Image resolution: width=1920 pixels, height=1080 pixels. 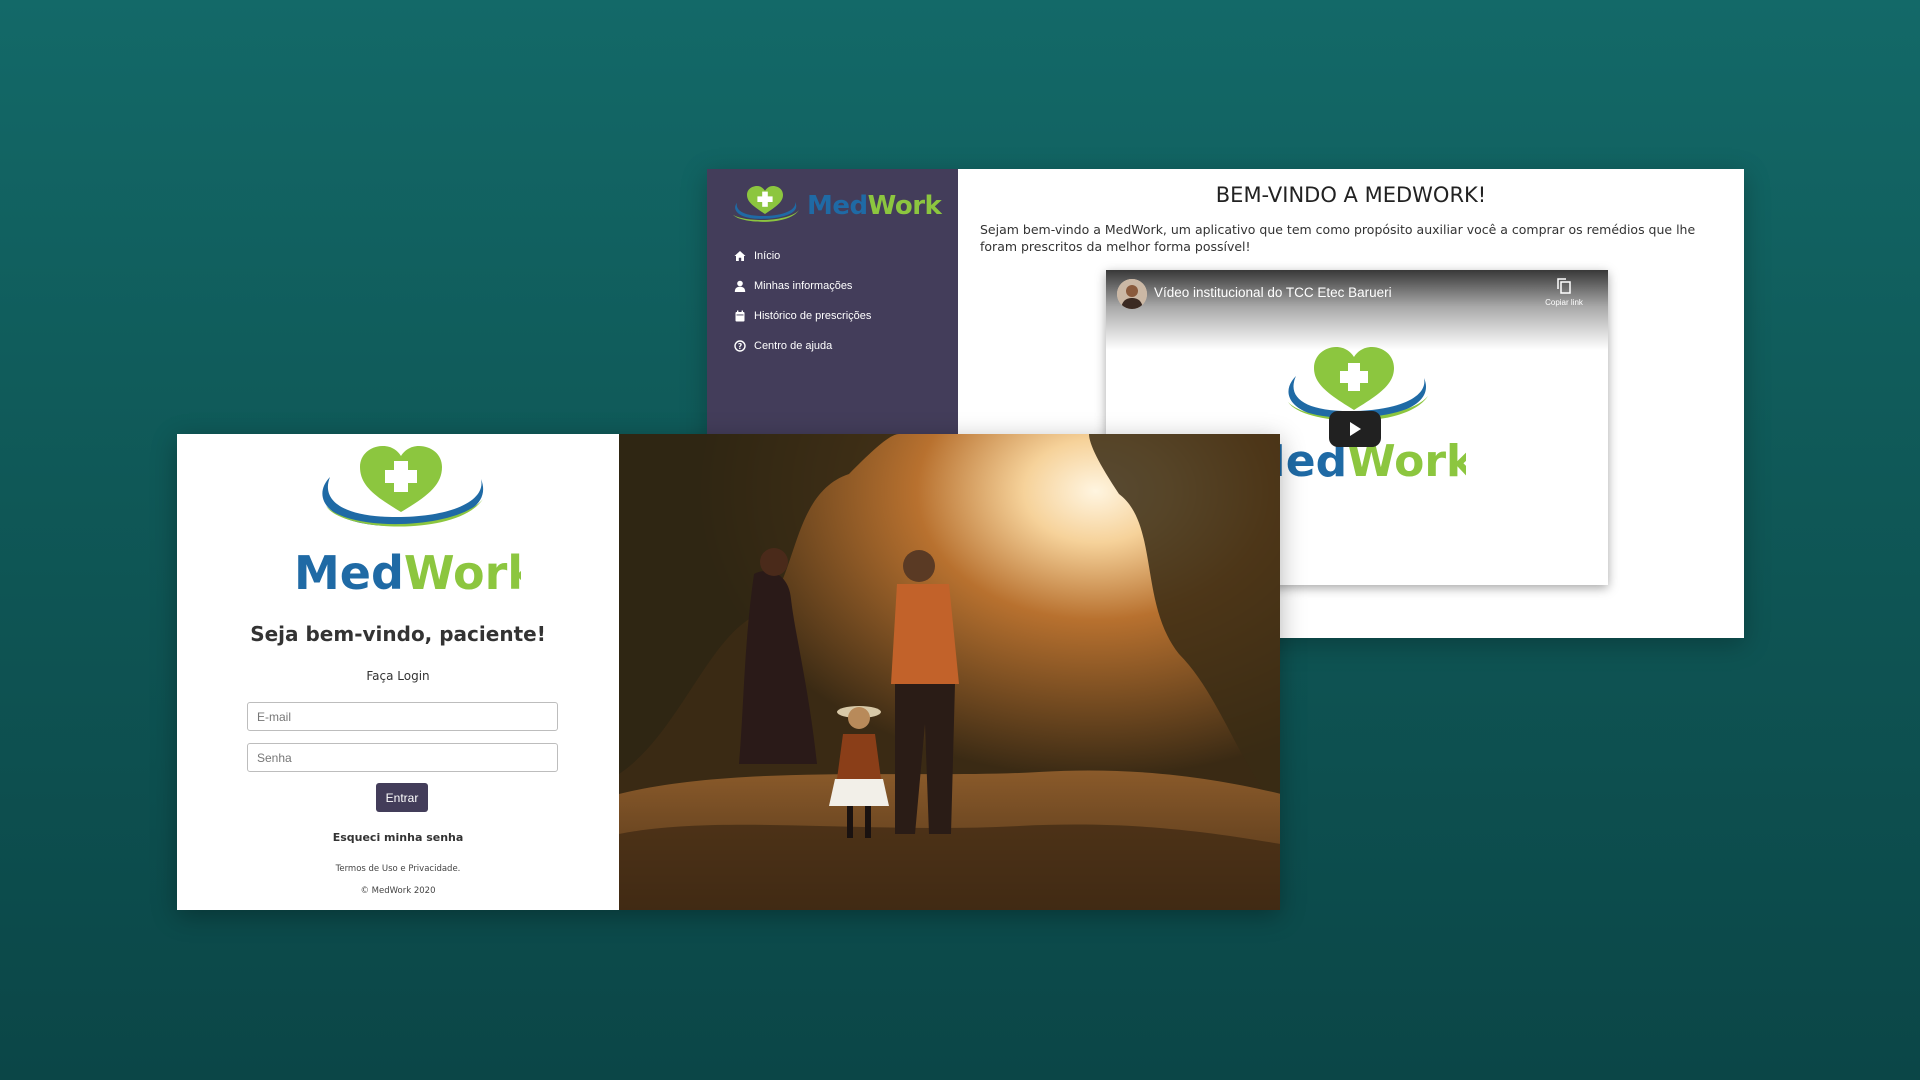 I want to click on brand-work: Work, so click(x=904, y=206).